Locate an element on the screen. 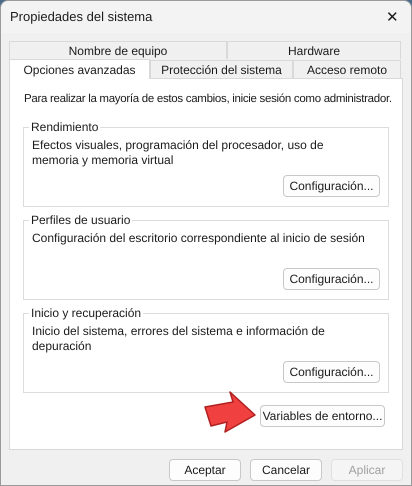  dialog-button: Aceptar is located at coordinates (205, 470).